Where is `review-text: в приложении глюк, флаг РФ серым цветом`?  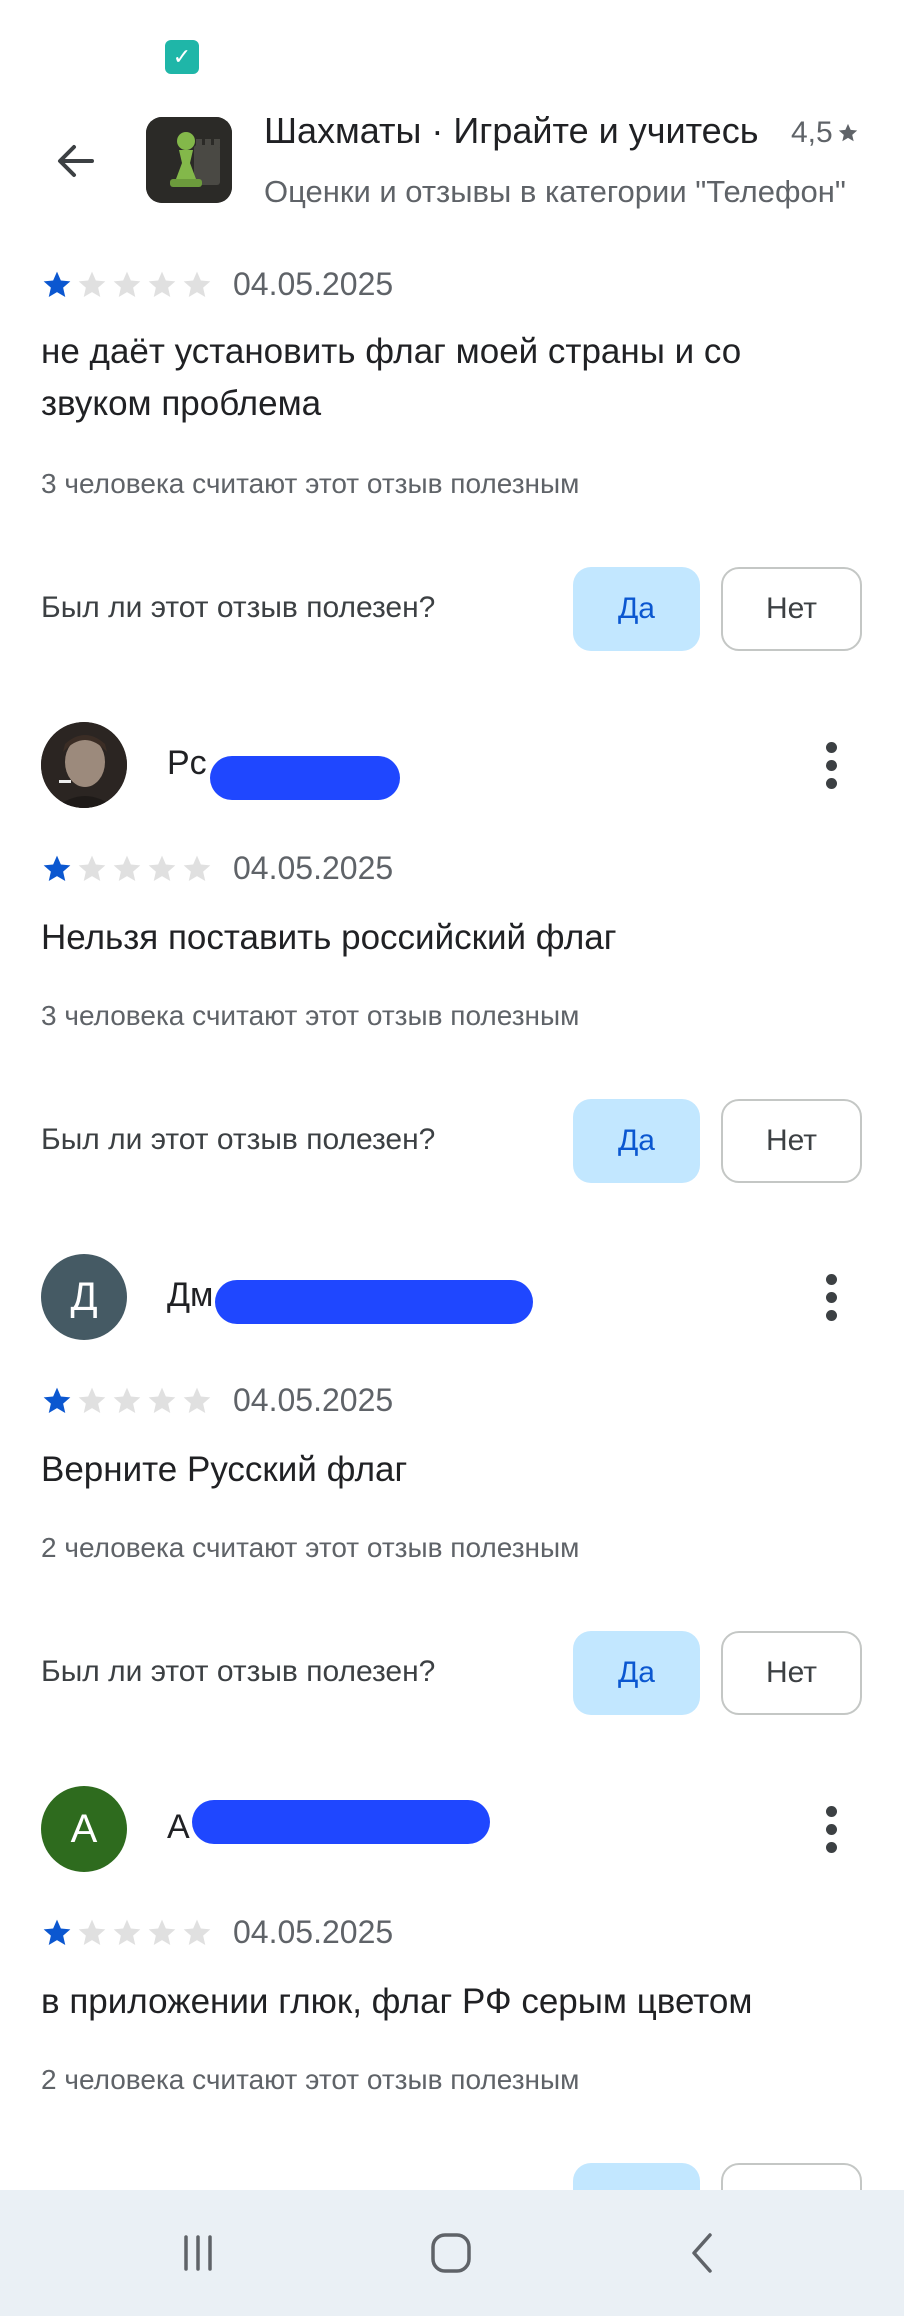
review-text: в приложении глюк, флаг РФ серым цветом is located at coordinates (397, 2001).